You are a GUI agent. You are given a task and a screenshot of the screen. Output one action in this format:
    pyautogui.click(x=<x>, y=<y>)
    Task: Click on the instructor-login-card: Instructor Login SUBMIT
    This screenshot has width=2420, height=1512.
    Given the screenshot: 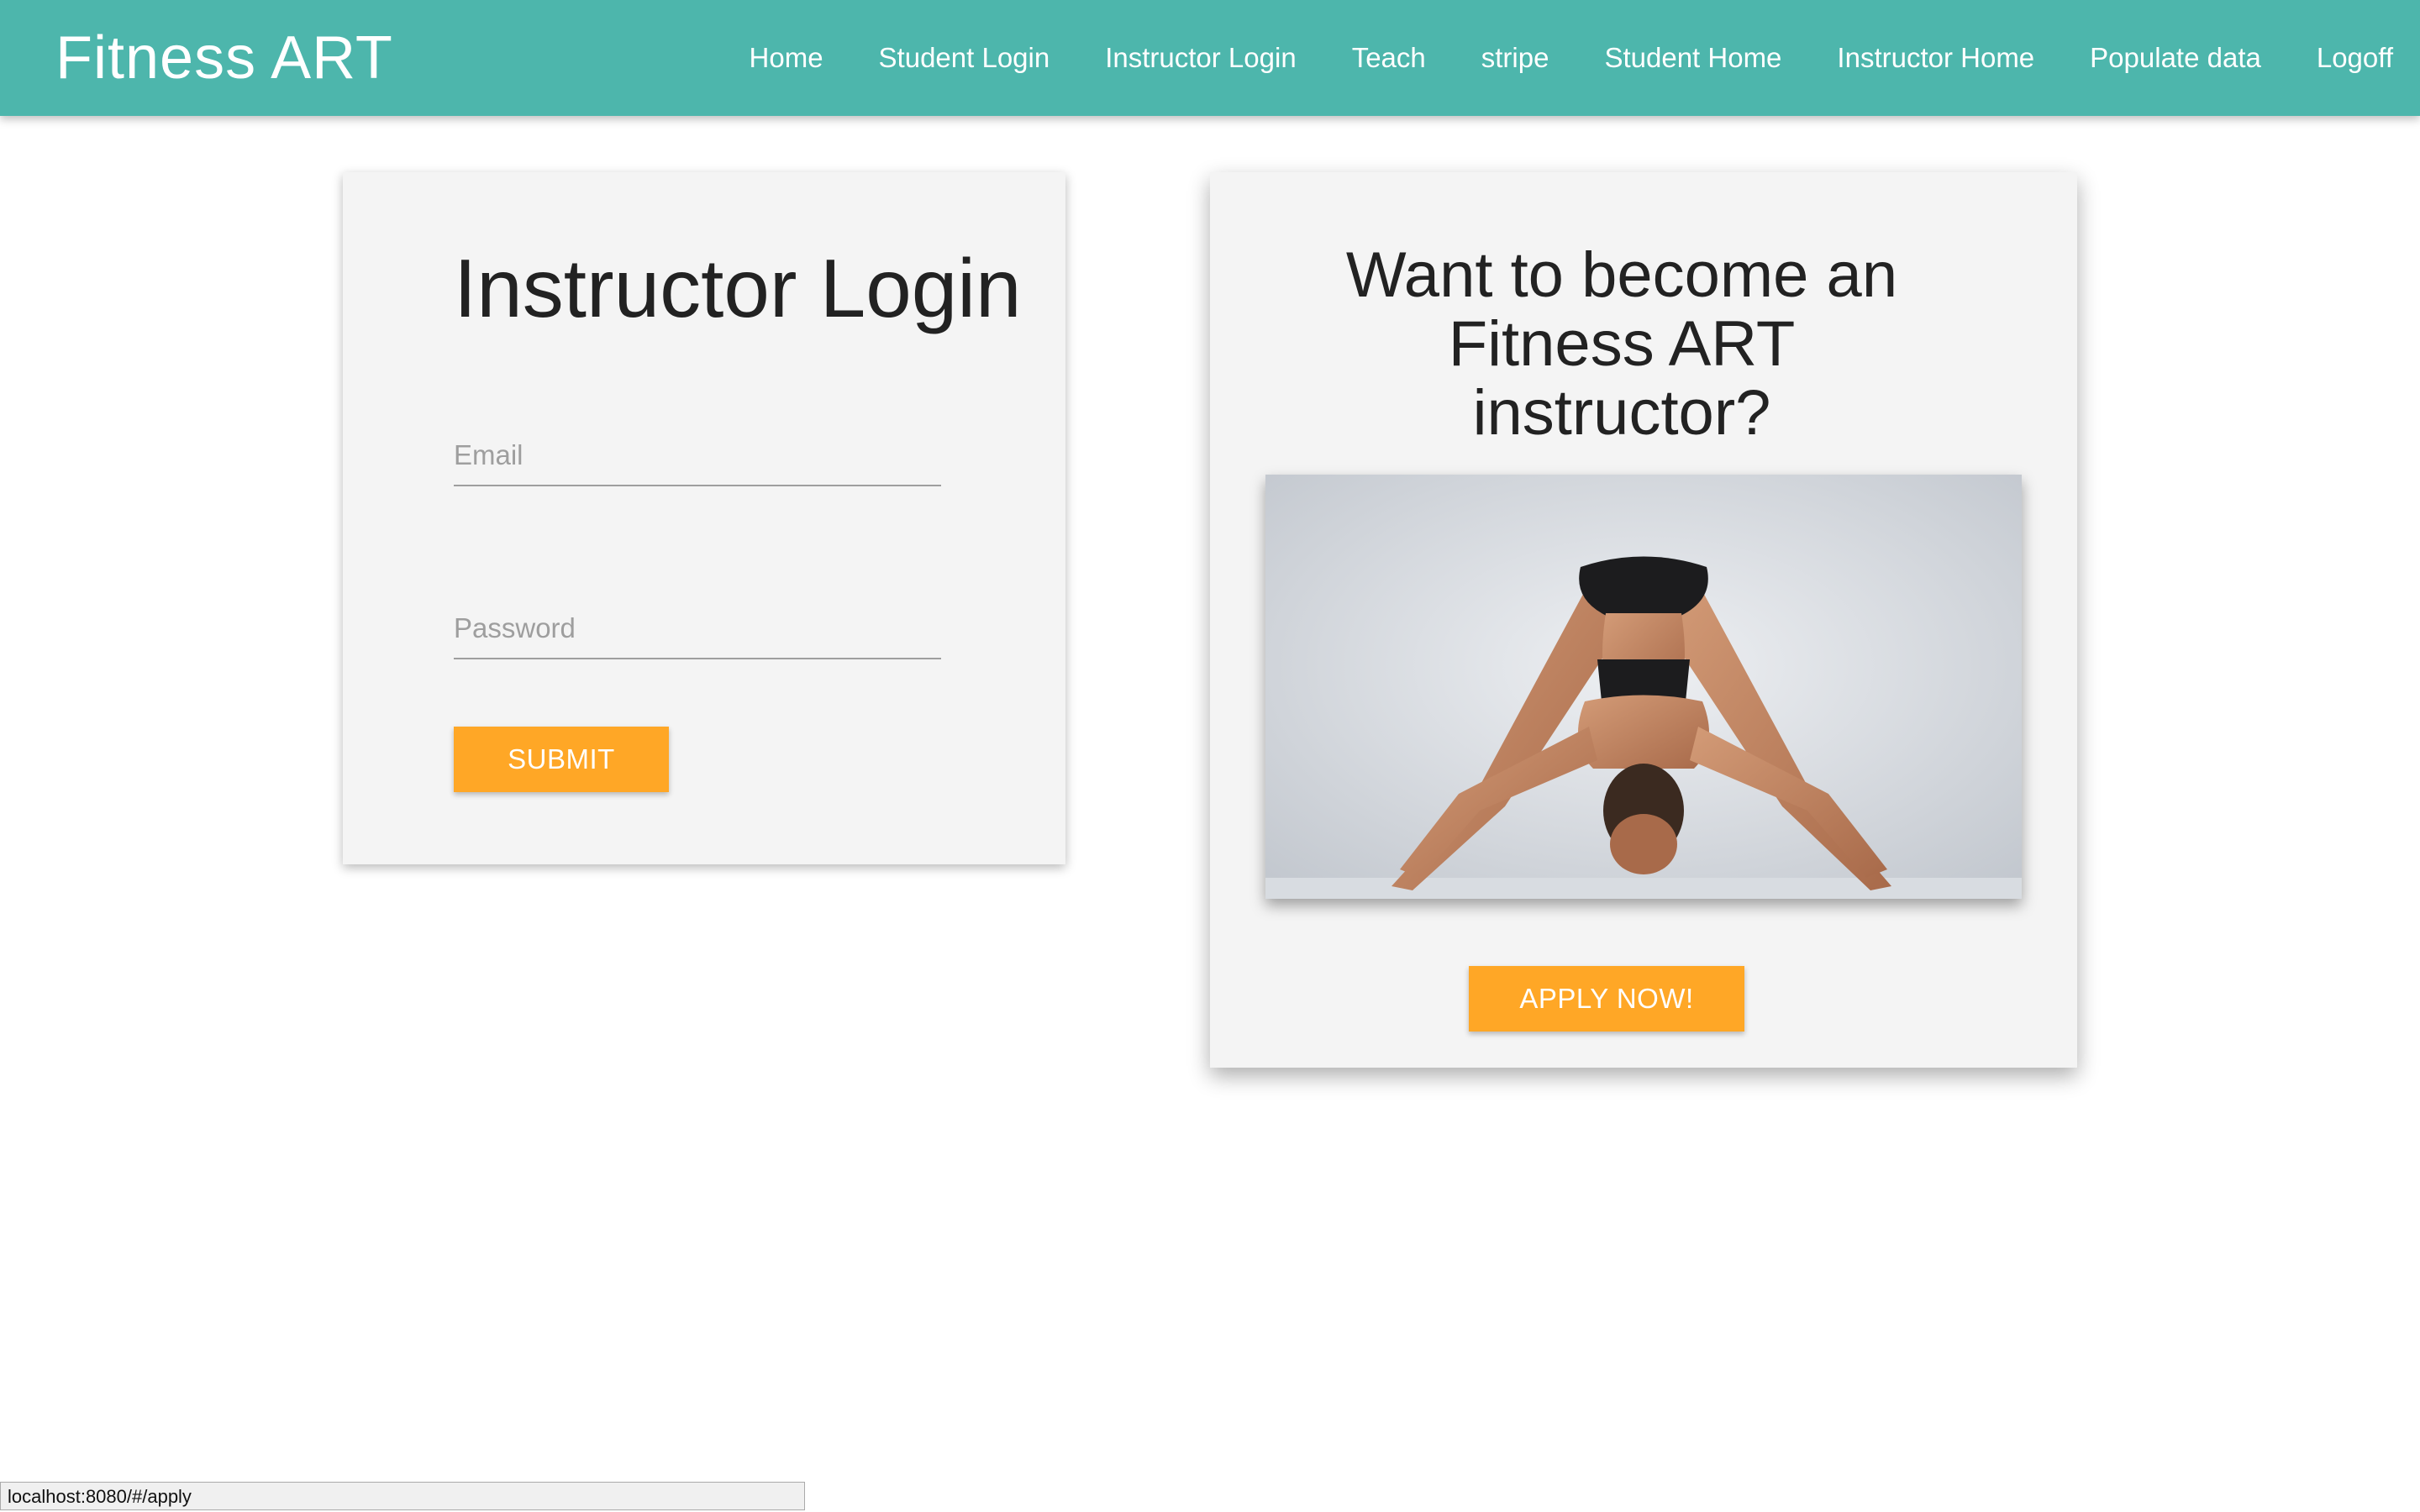 What is the action you would take?
    pyautogui.click(x=704, y=518)
    